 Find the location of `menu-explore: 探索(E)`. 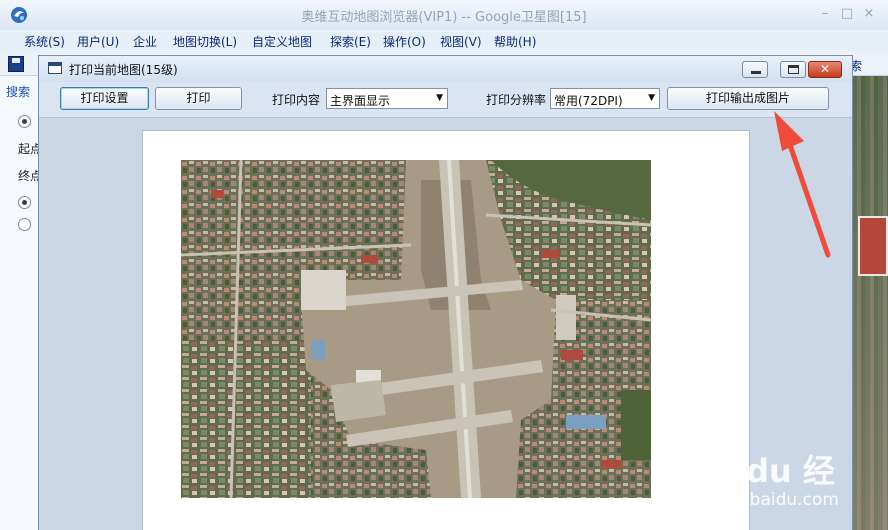

menu-explore: 探索(E) is located at coordinates (350, 41).